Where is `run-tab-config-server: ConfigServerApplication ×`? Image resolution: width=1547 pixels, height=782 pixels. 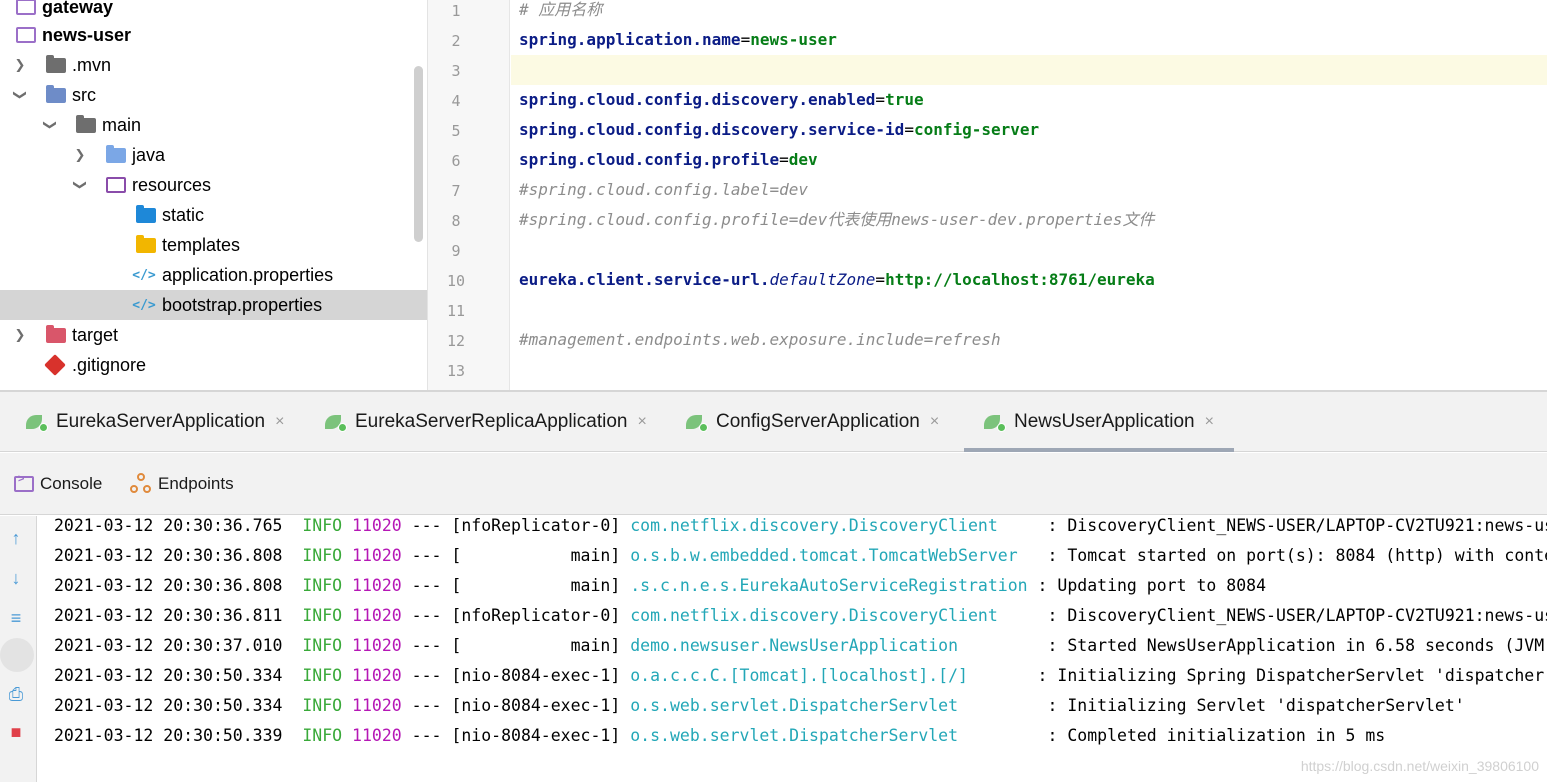
run-tab-config-server: ConfigServerApplication × is located at coordinates (812, 422).